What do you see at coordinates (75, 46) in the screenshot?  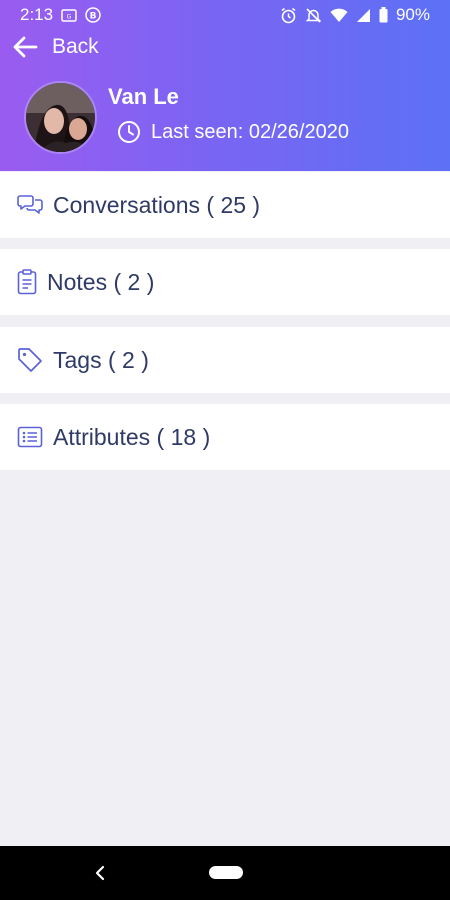 I see `back-label: Back` at bounding box center [75, 46].